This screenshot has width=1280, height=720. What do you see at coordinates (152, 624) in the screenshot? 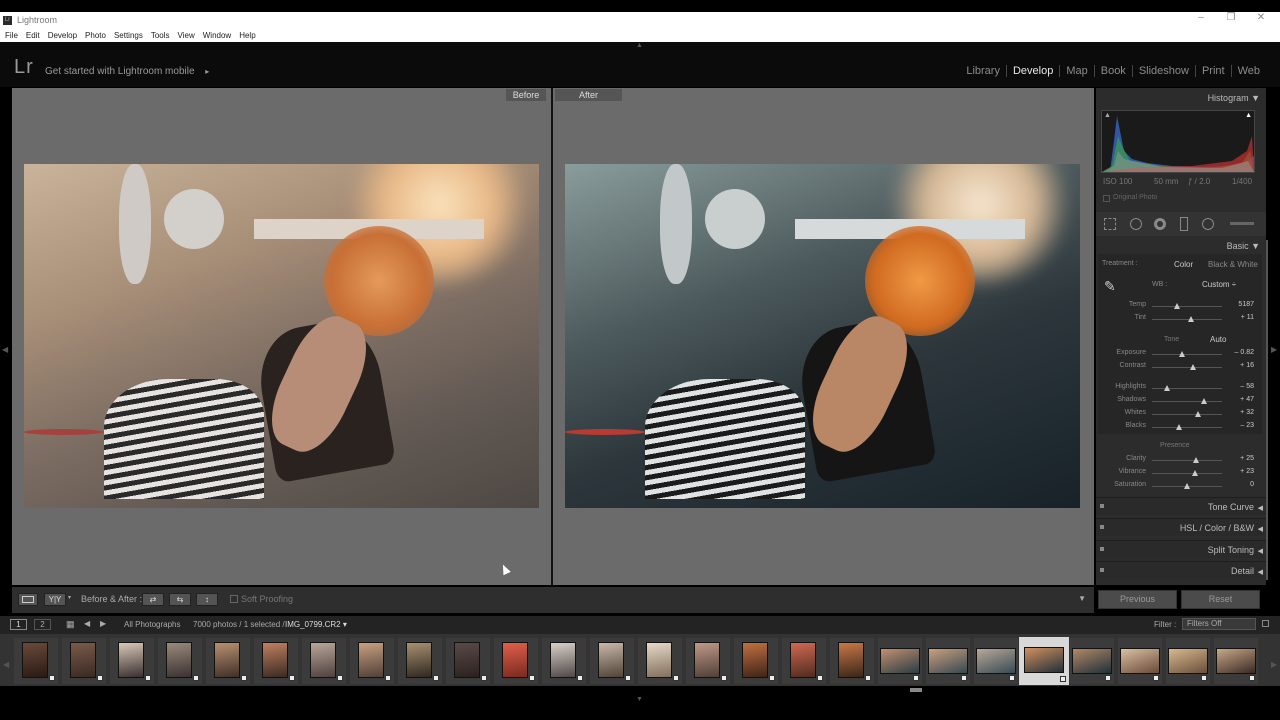
I see `source-label: All Photographs` at bounding box center [152, 624].